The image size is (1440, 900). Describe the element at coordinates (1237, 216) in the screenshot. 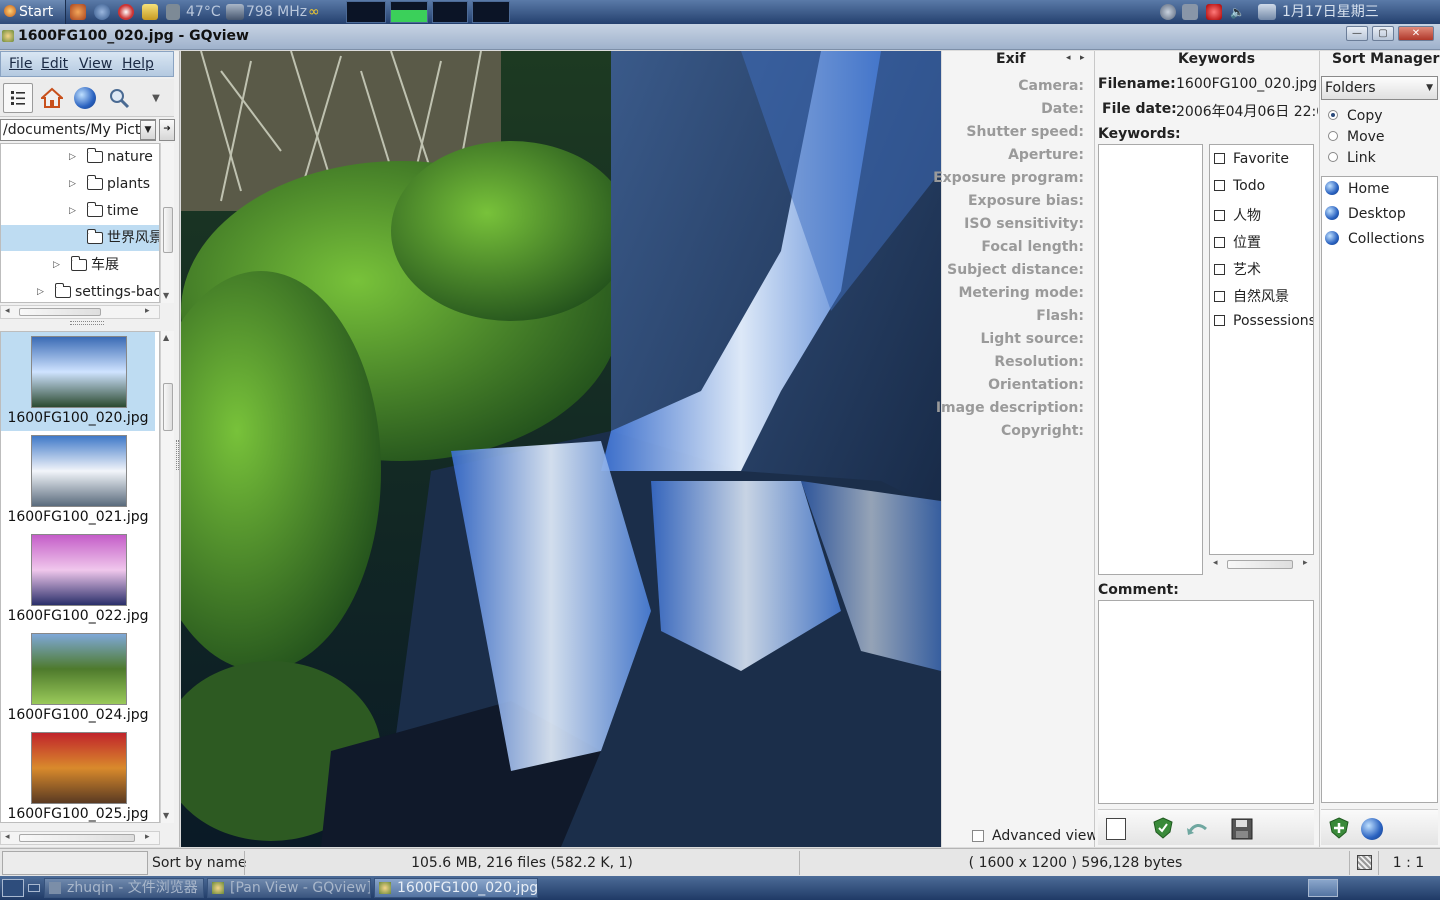

I see `keyword-people: 人物` at that location.